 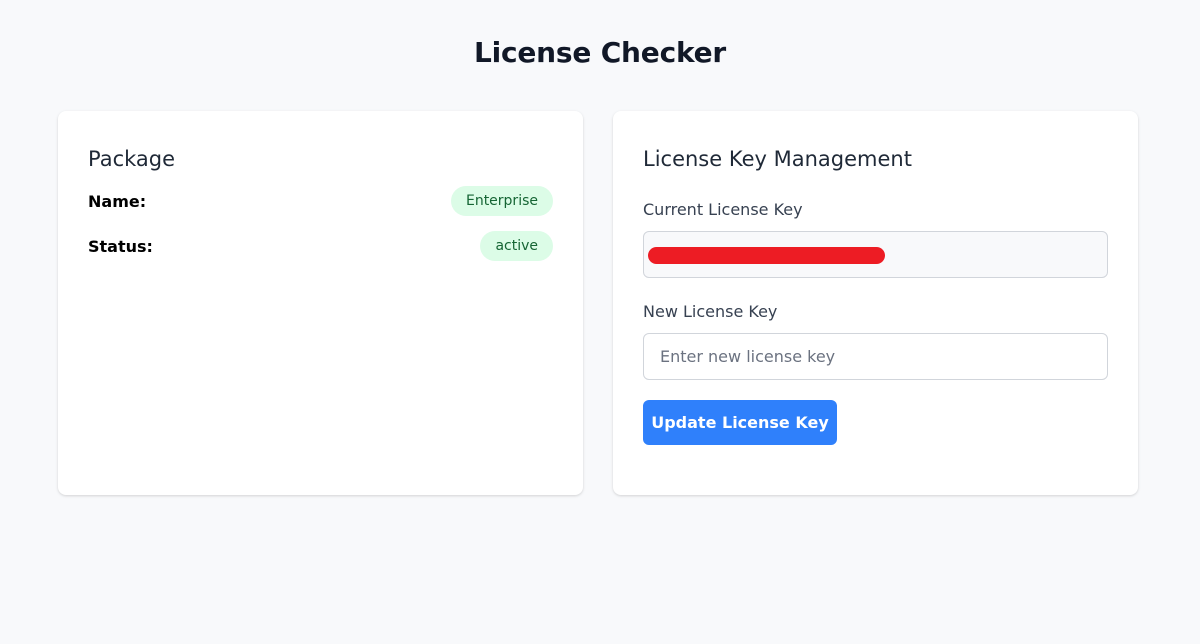 I want to click on package-status-label: Status:, so click(x=120, y=246).